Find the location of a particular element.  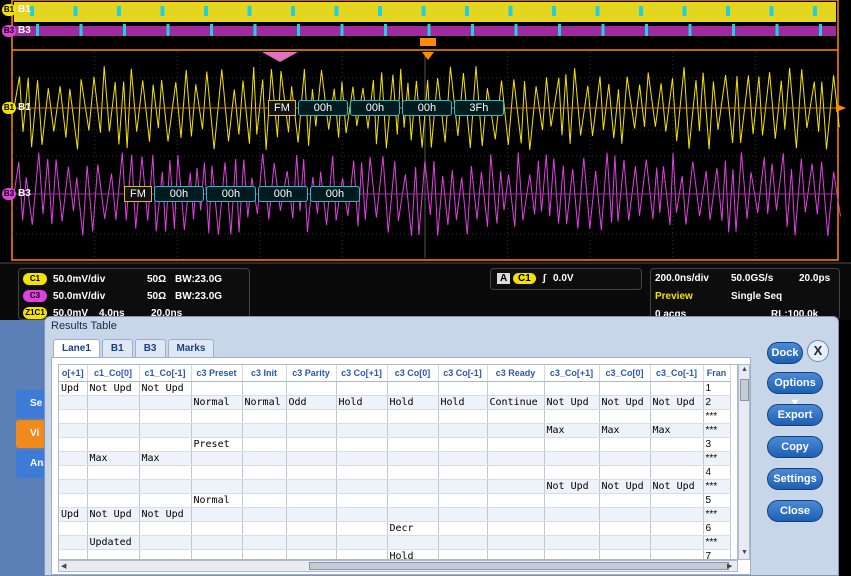

column-header: c3 Preset is located at coordinates (217, 373).